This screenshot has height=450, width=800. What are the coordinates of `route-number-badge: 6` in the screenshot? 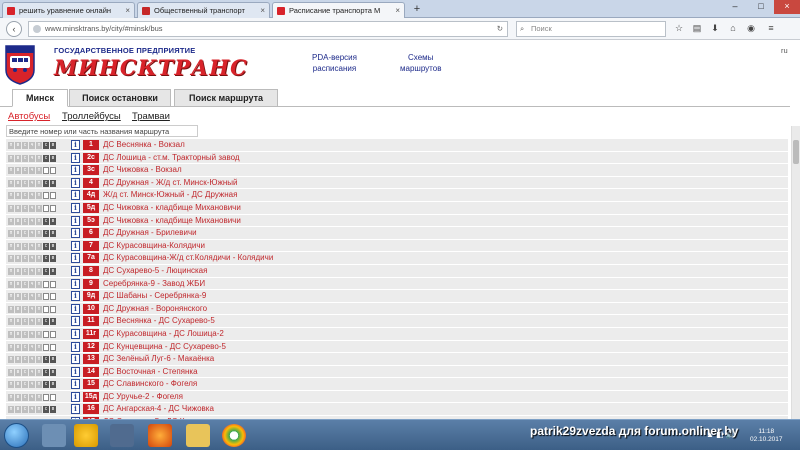 It's located at (91, 233).